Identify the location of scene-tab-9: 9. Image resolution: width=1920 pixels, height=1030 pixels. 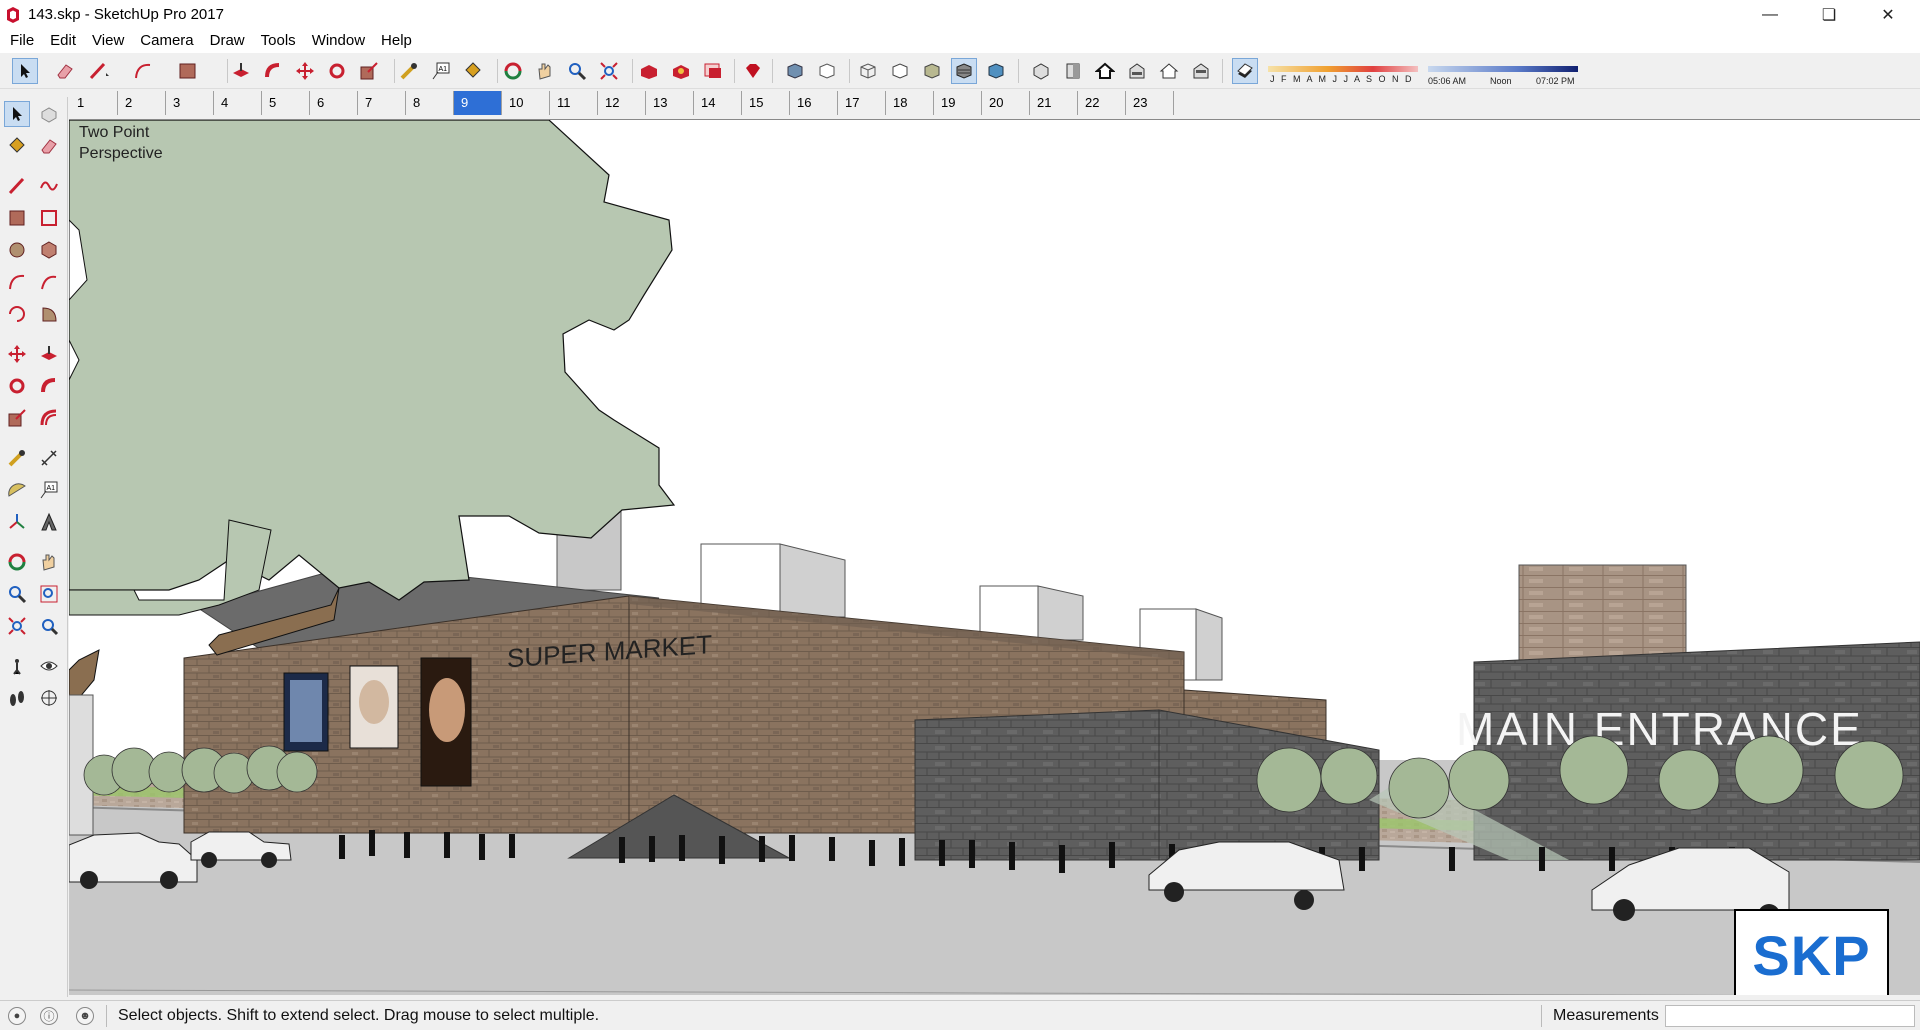
(478, 103).